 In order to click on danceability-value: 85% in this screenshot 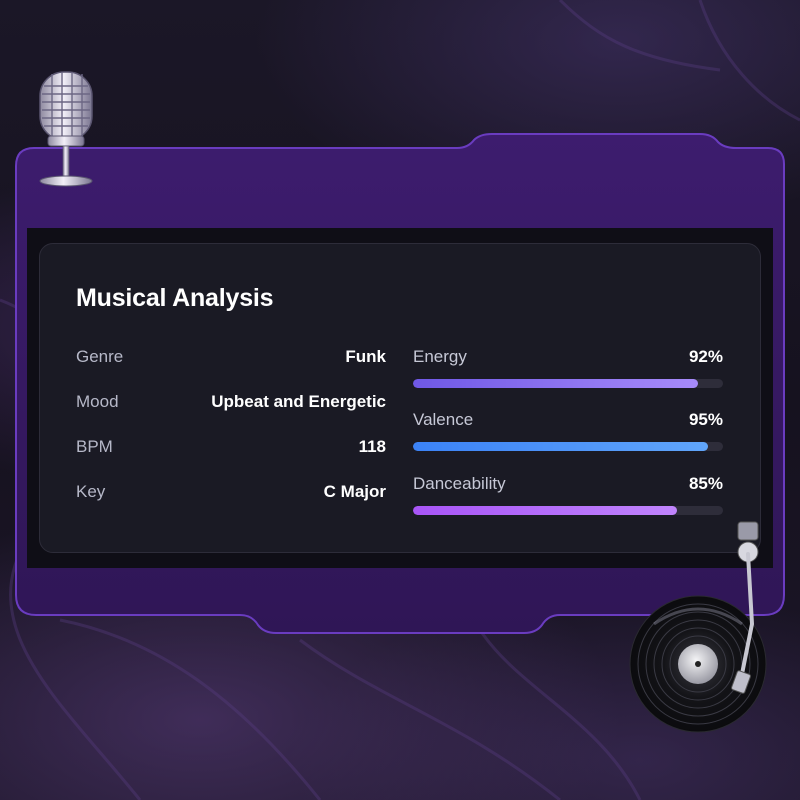, I will do `click(705, 483)`.